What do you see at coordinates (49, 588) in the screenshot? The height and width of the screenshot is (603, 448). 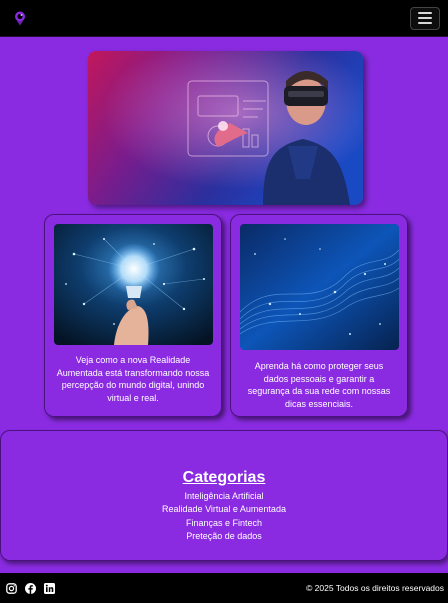 I see `linkedin-icon` at bounding box center [49, 588].